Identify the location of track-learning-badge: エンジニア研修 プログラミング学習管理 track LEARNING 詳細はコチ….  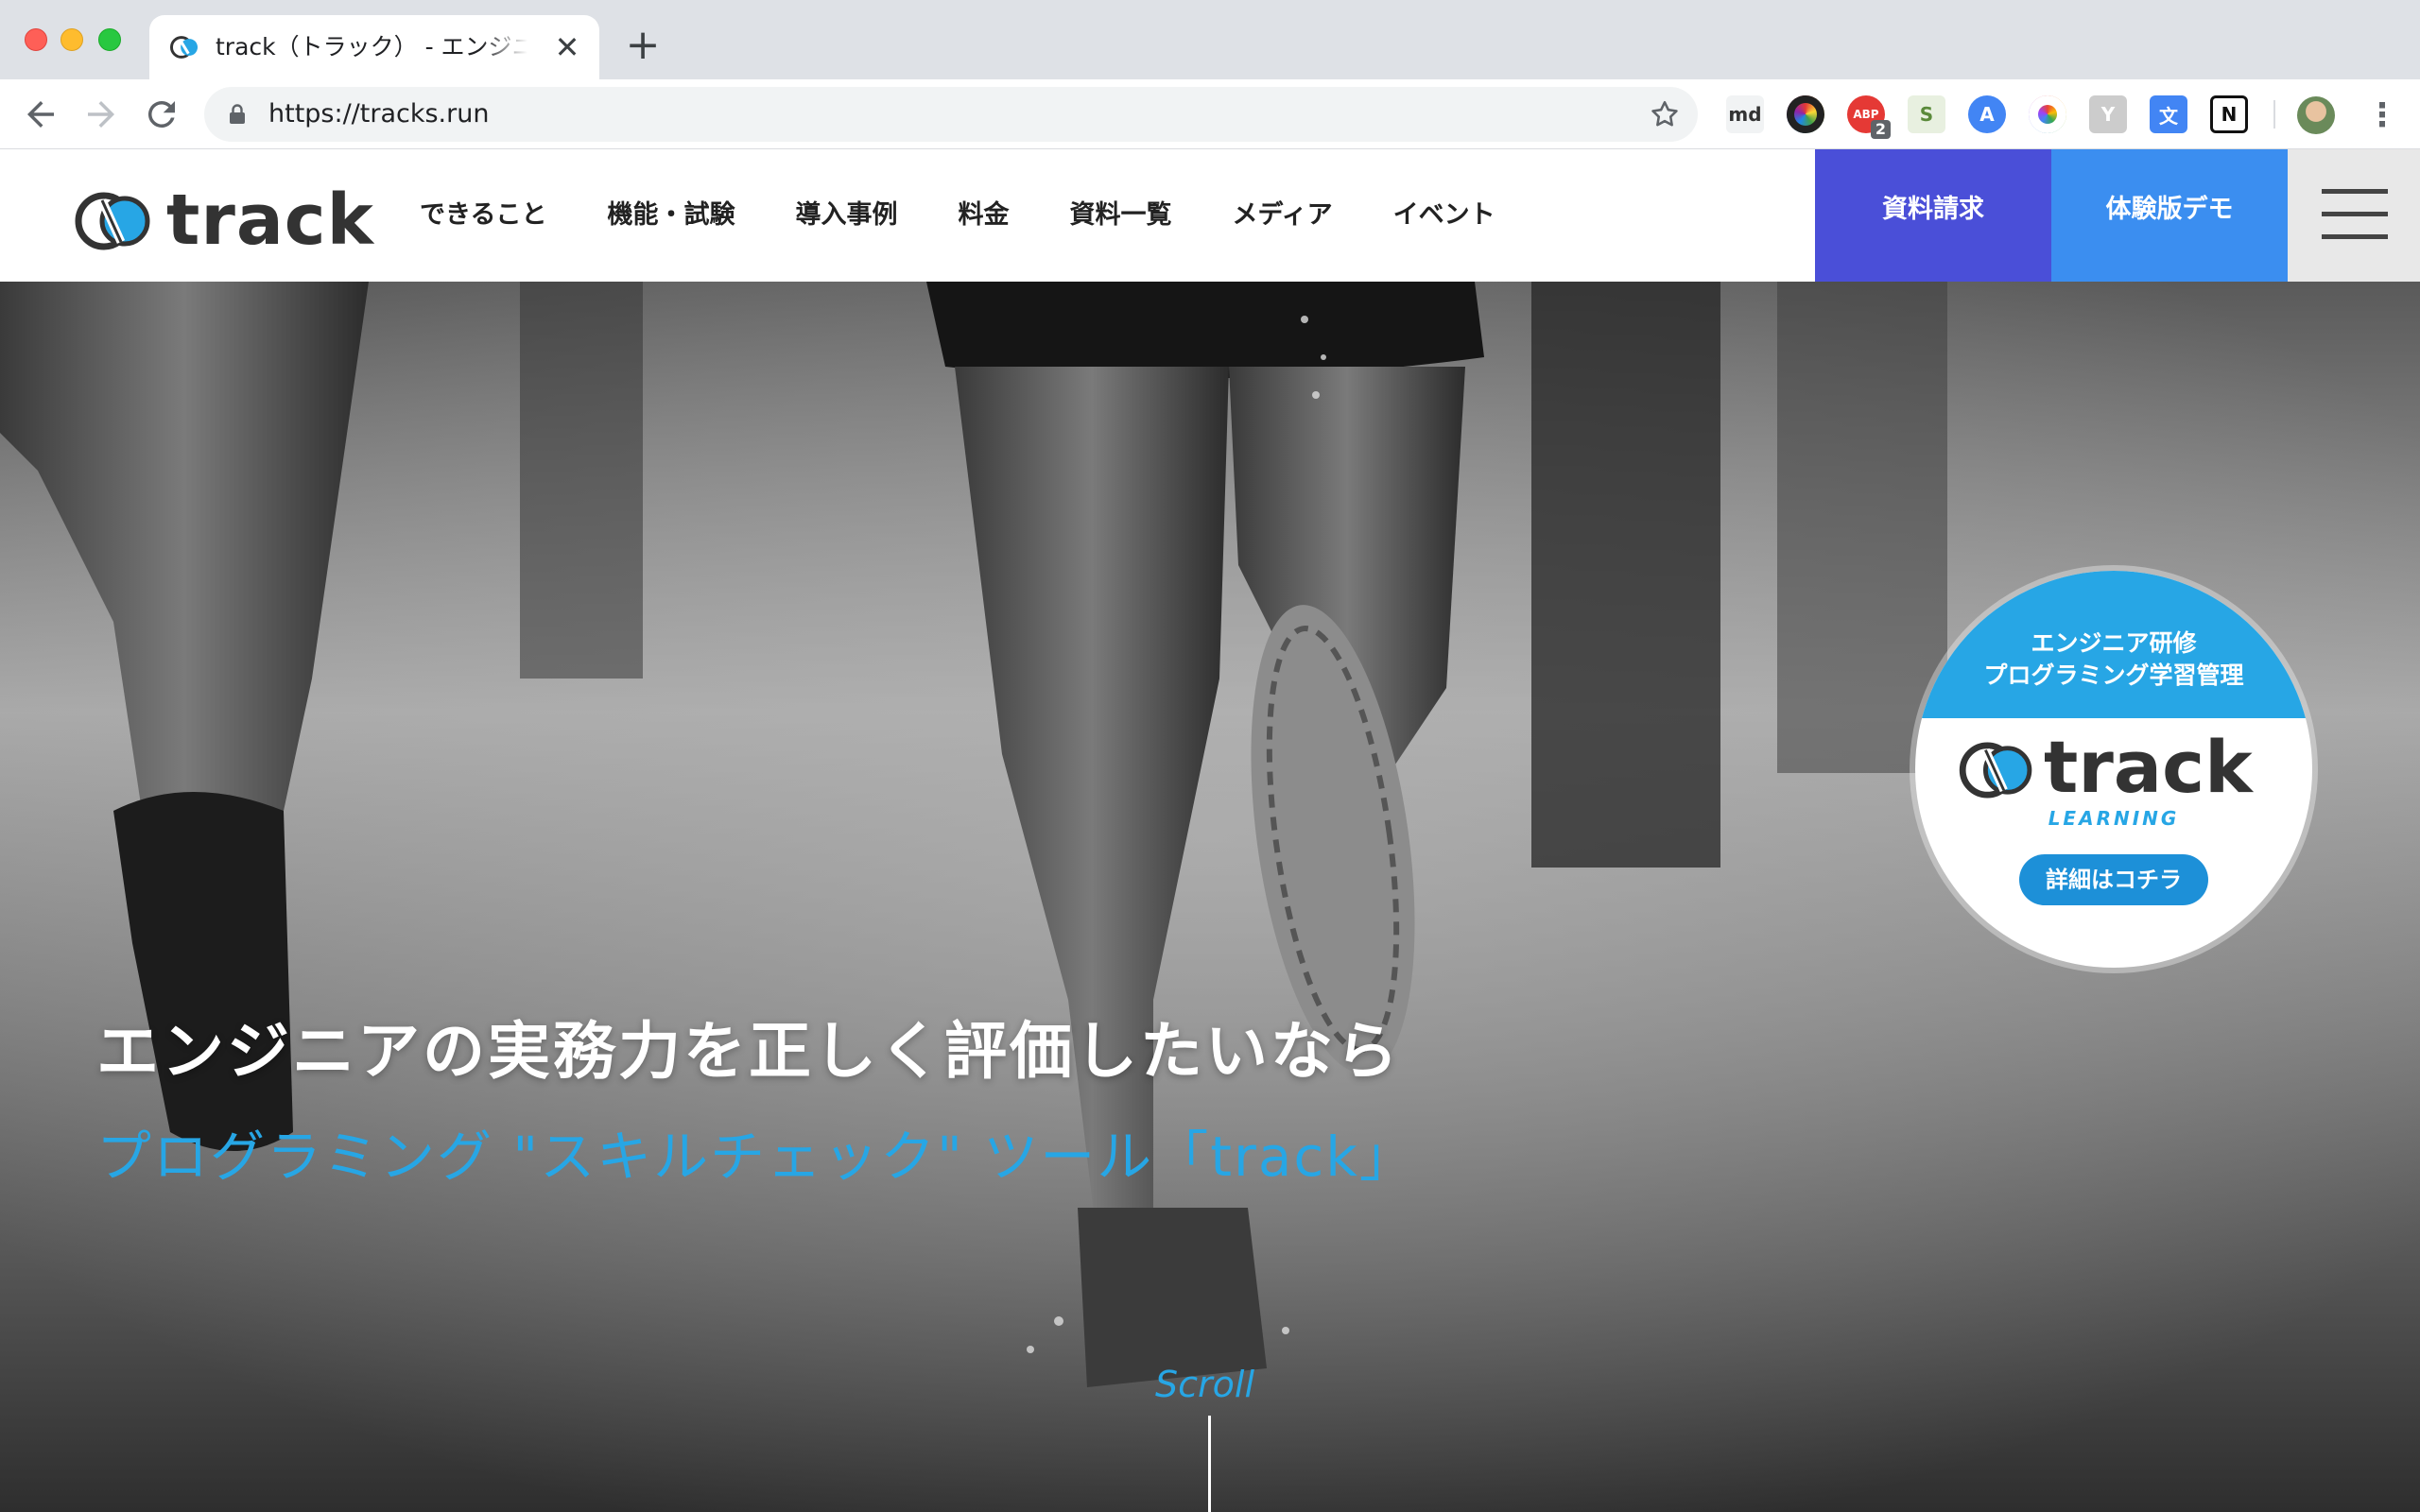
(2113, 769).